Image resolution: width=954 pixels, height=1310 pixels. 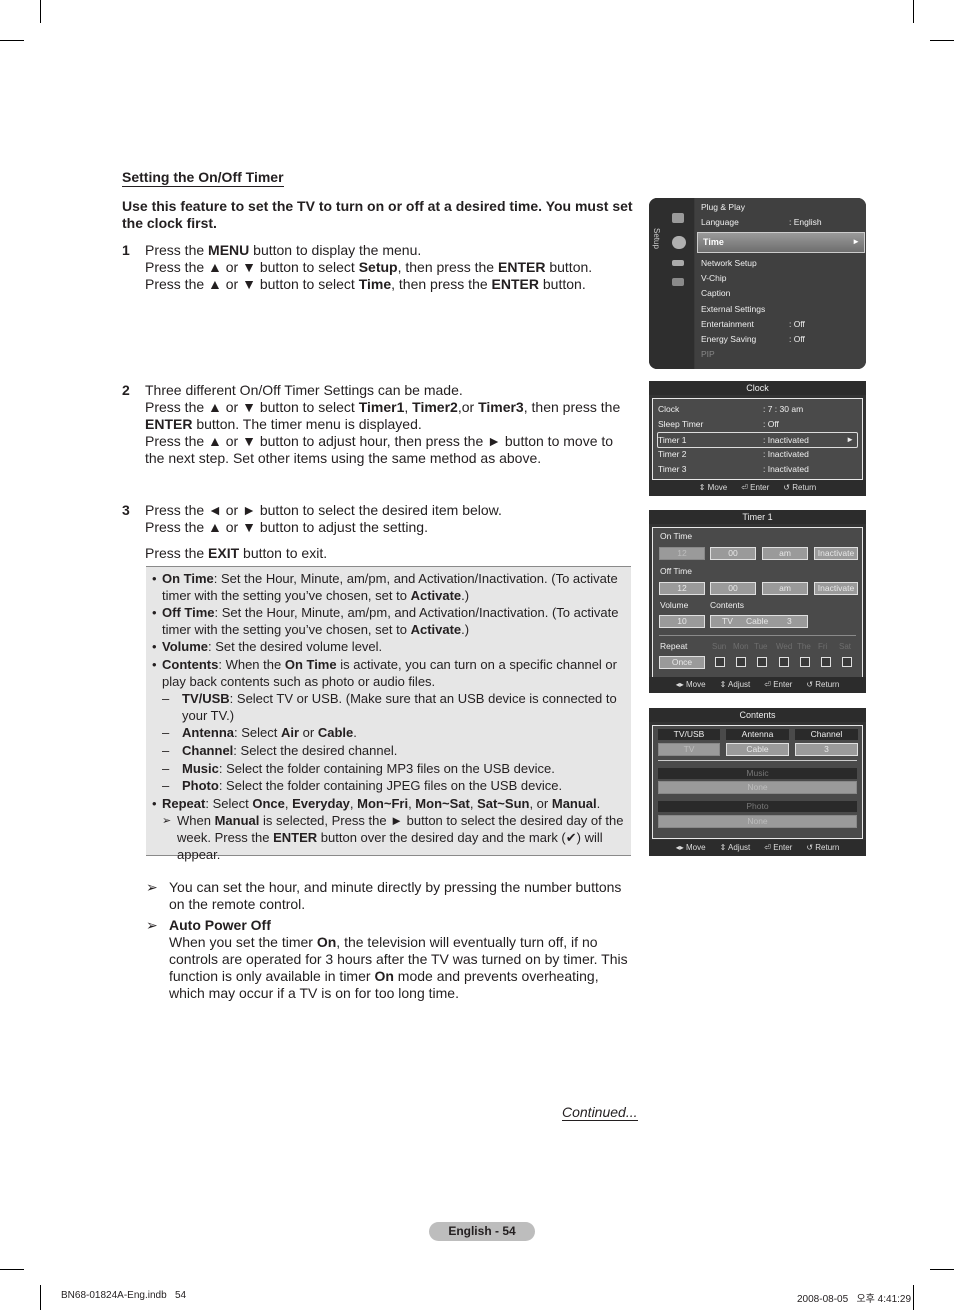 What do you see at coordinates (720, 222) in the screenshot?
I see `menu-item-label: Language` at bounding box center [720, 222].